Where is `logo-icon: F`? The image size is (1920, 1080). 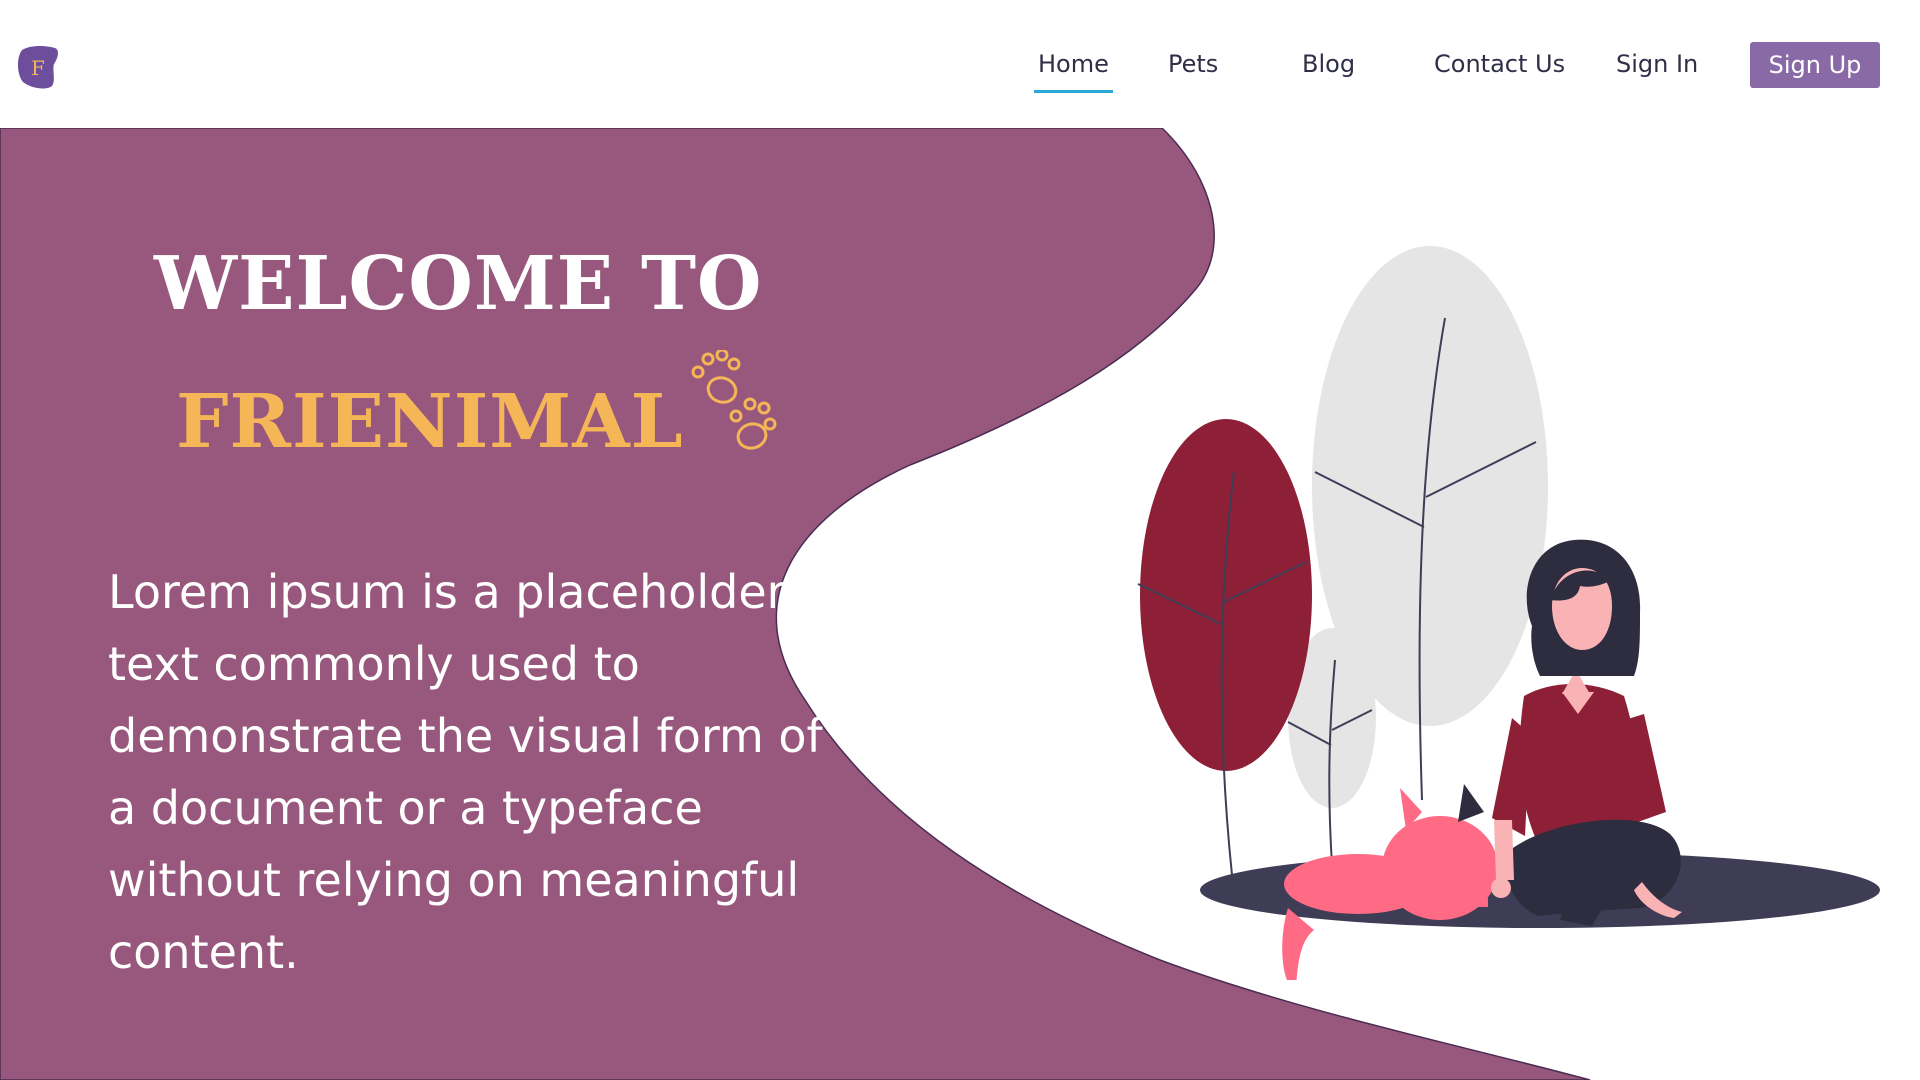
logo-icon: F is located at coordinates (39, 67).